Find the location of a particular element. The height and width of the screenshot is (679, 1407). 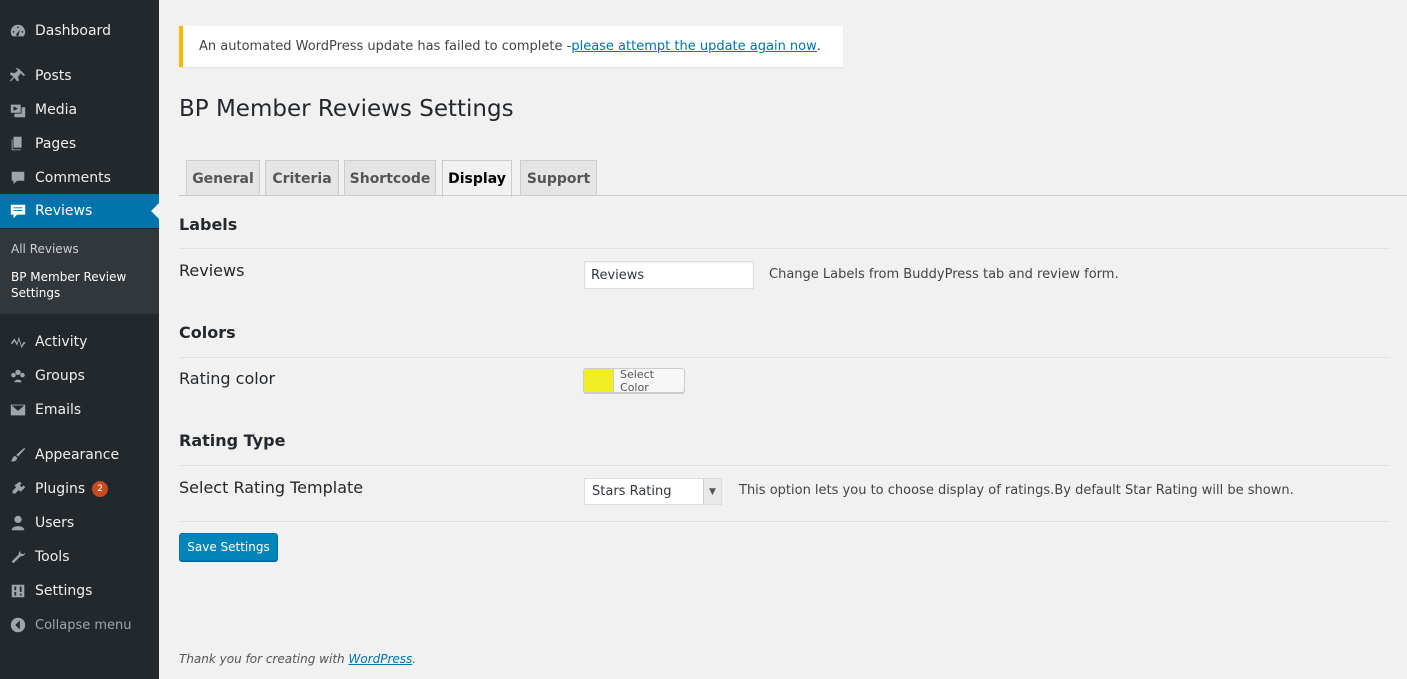

page-title: BP Member Reviews Settings is located at coordinates (346, 109).